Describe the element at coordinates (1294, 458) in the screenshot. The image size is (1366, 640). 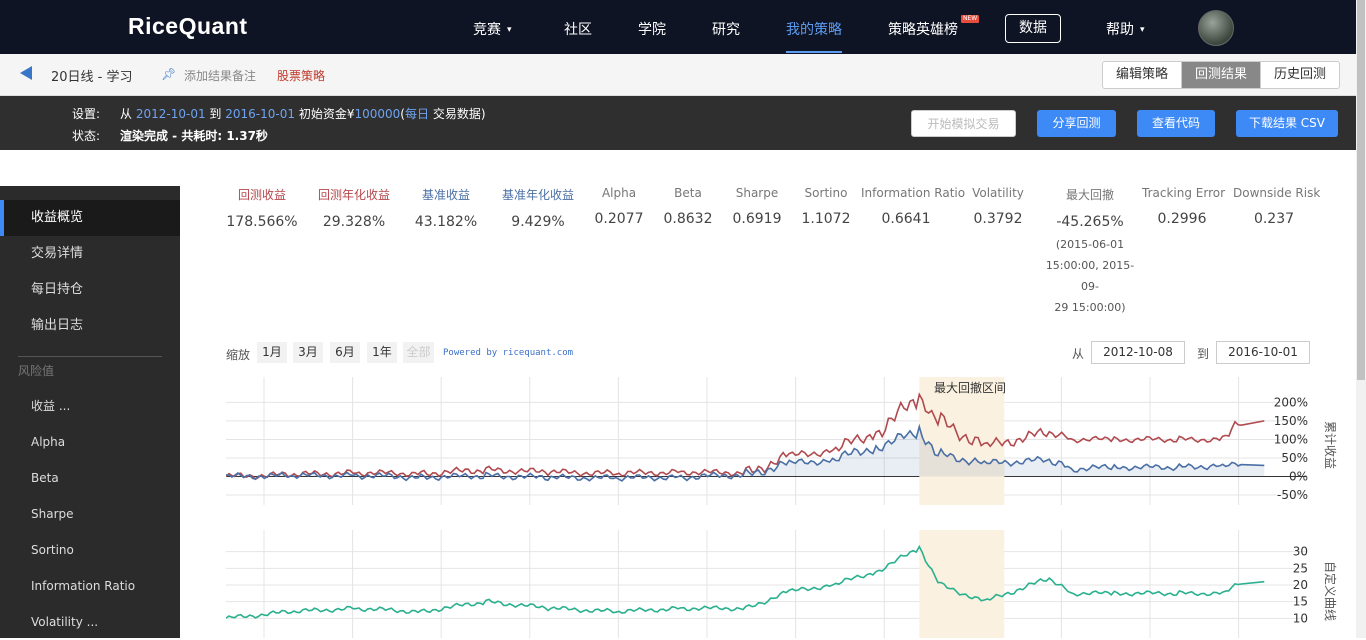
I see `y-tick-label: 50%` at that location.